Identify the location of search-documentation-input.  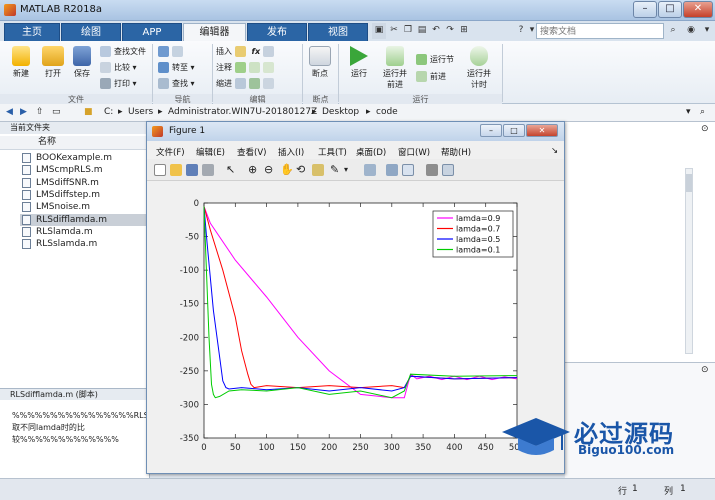
(600, 31).